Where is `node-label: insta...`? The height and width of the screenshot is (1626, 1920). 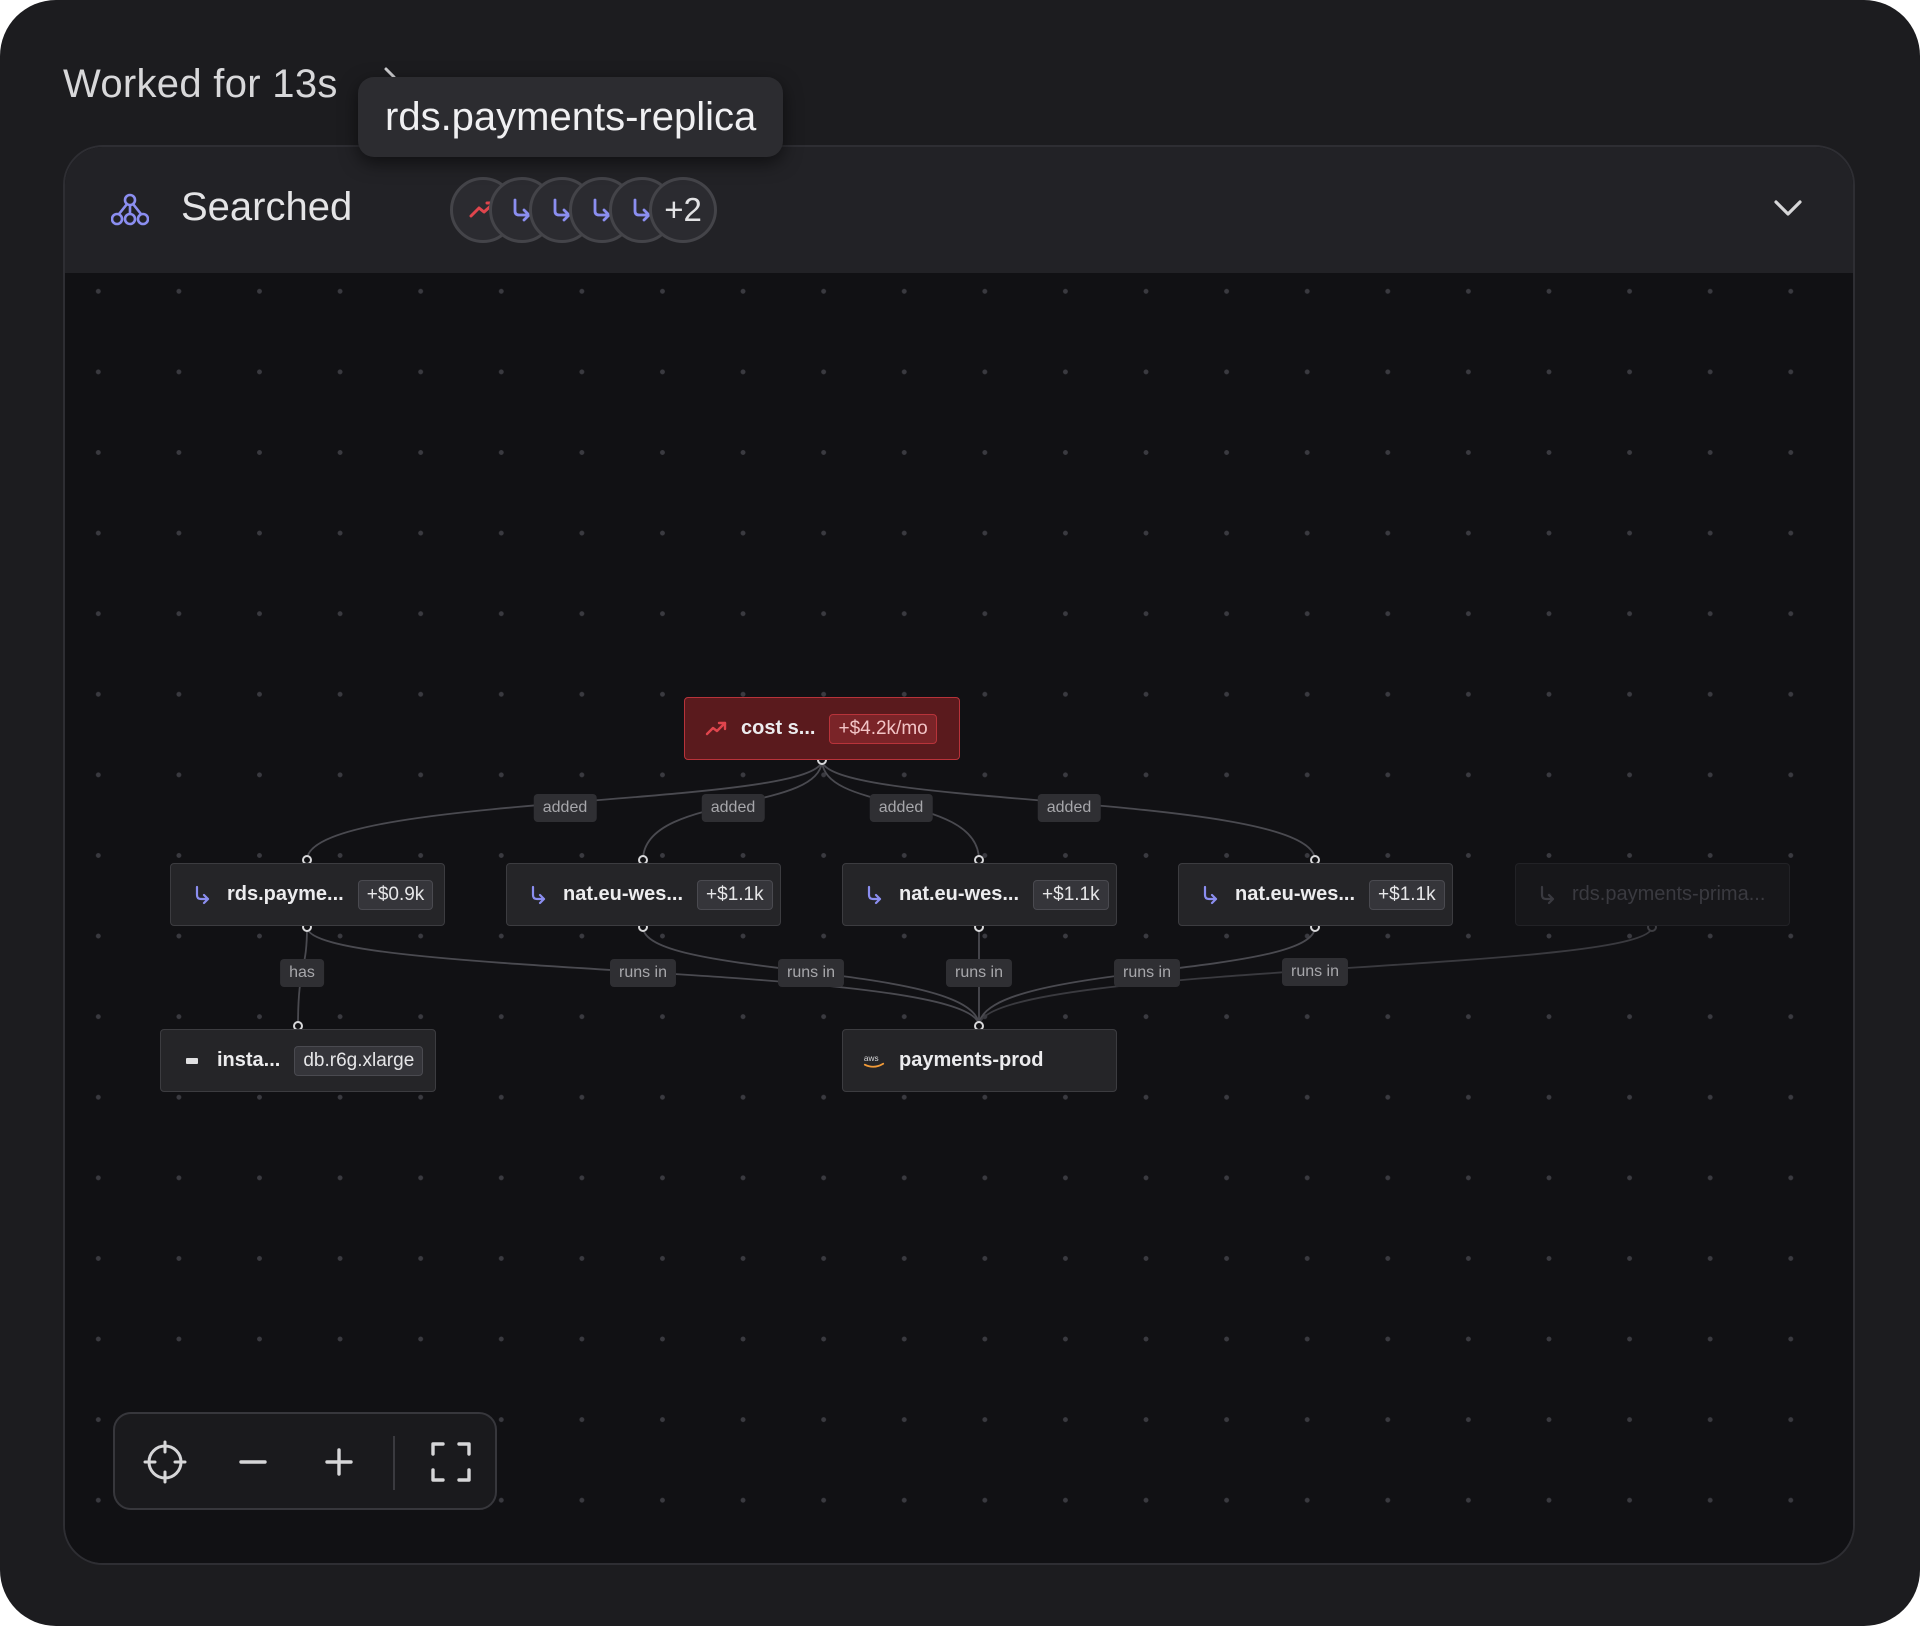
node-label: insta... is located at coordinates (249, 1060).